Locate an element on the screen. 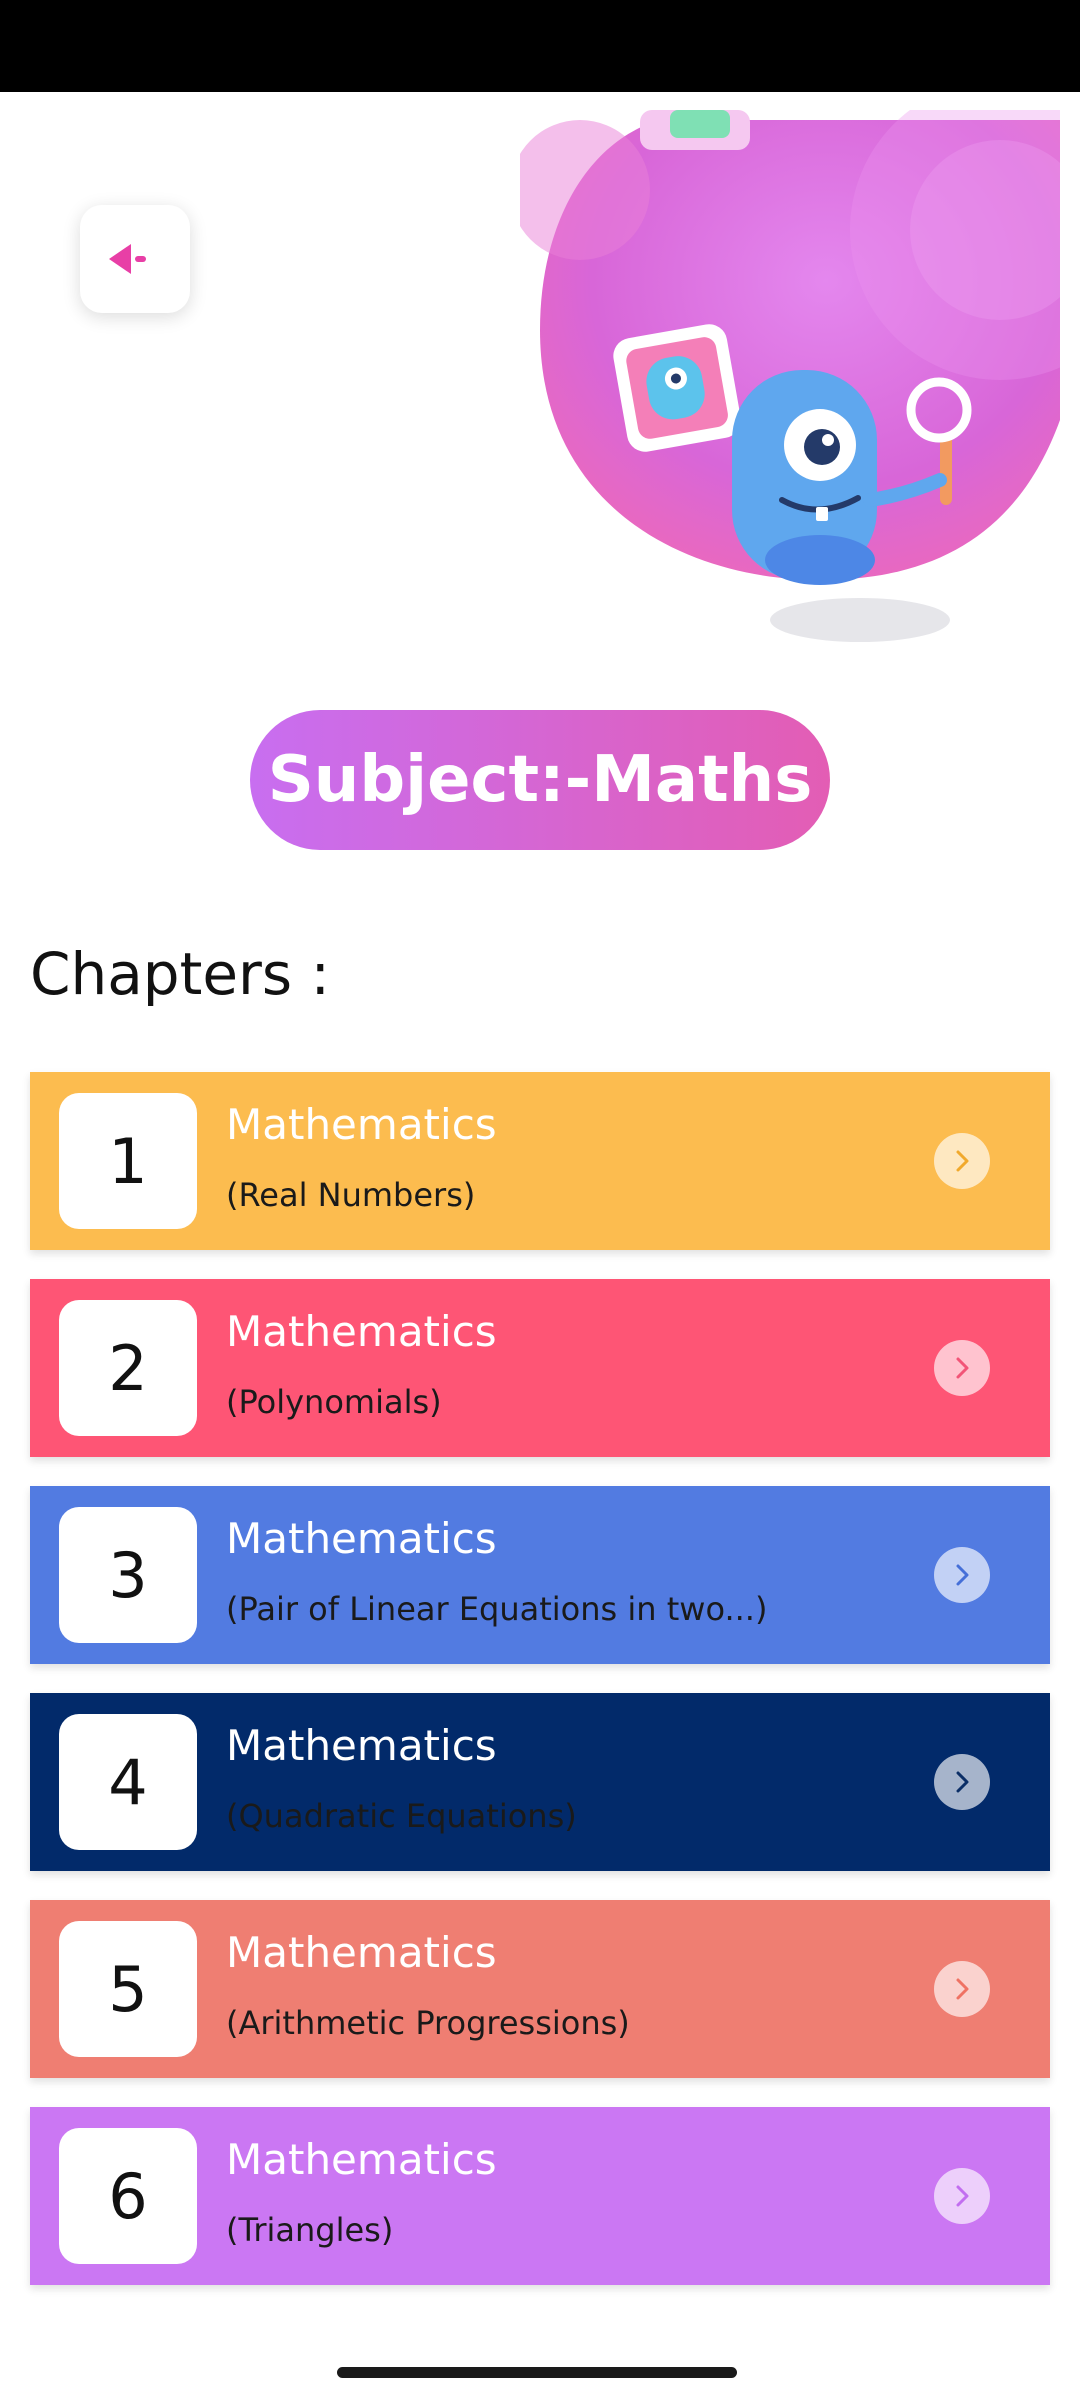 This screenshot has height=2400, width=1080. chapter-subtitle: (Real Numbers) is located at coordinates (351, 1195).